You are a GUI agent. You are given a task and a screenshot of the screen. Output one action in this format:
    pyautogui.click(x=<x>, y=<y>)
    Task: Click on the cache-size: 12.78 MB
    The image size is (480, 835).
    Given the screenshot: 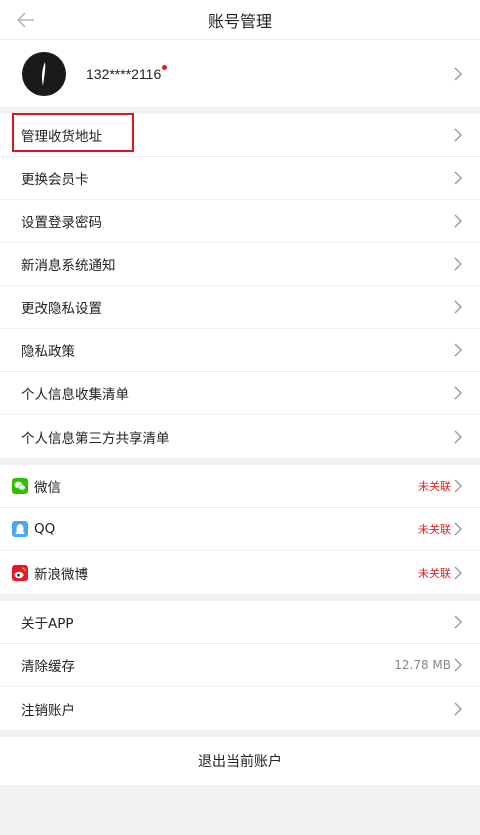 What is the action you would take?
    pyautogui.click(x=422, y=665)
    